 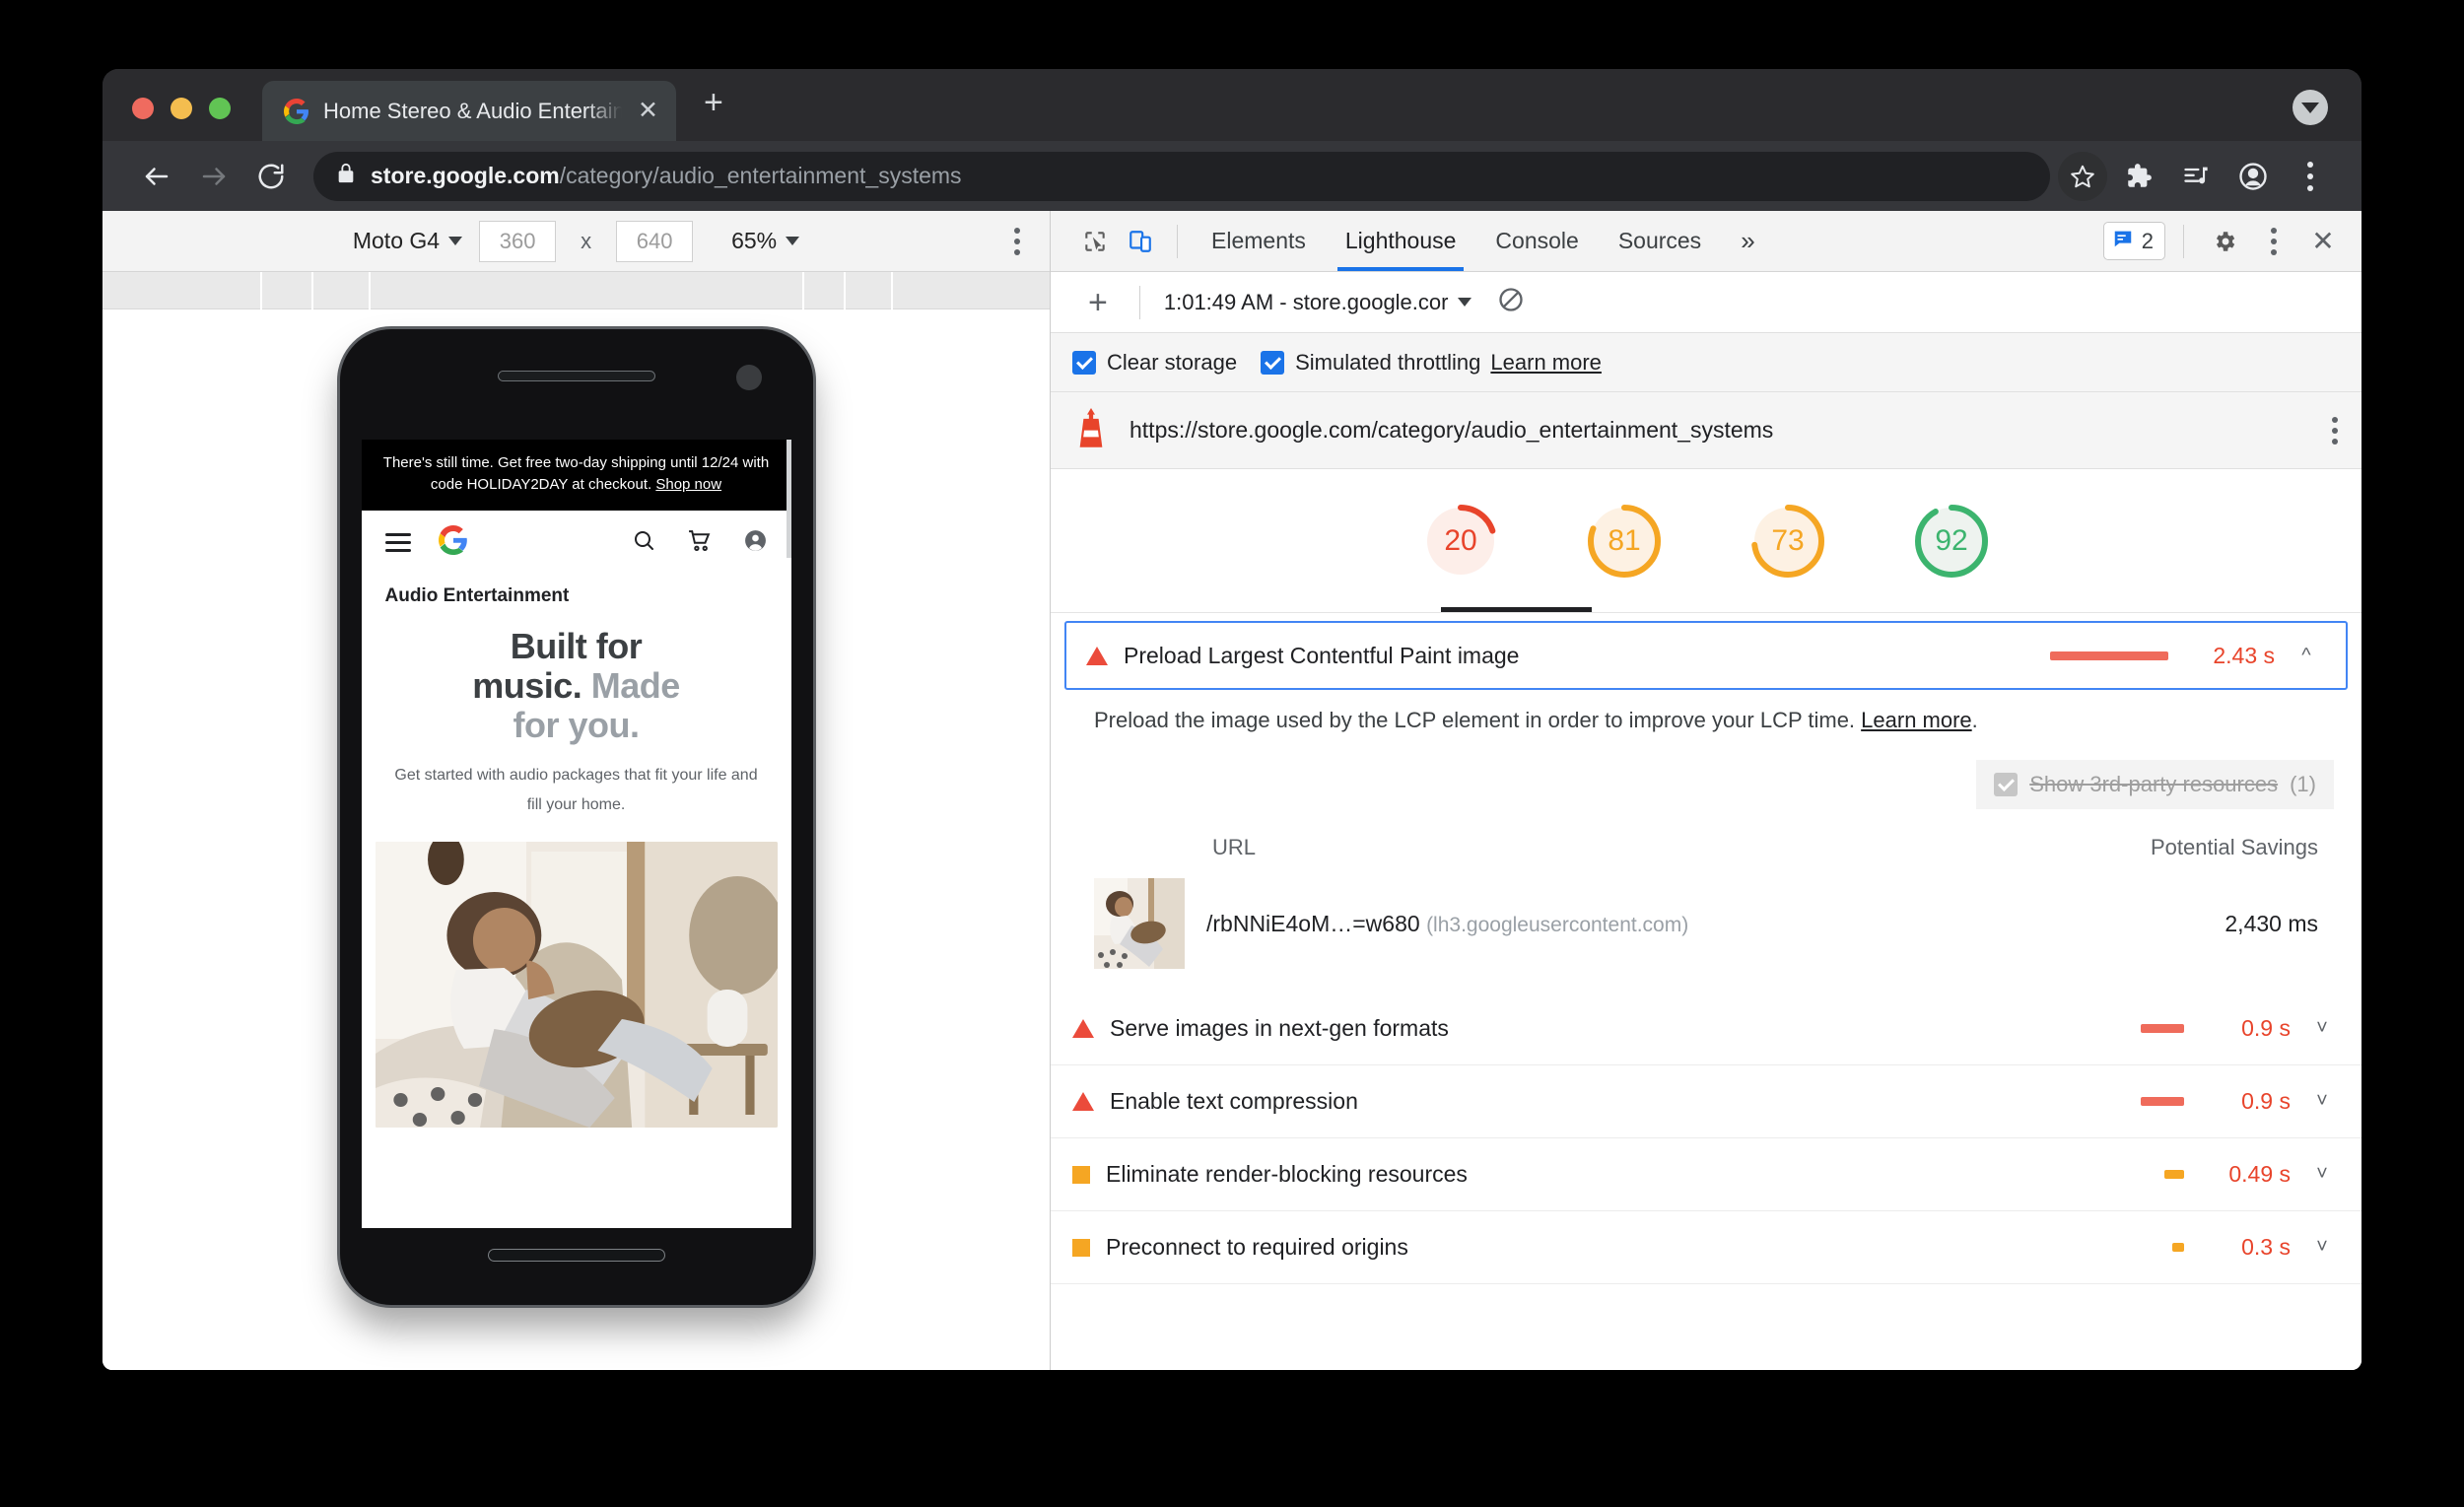 What do you see at coordinates (2155, 784) in the screenshot?
I see `third-party-toggle: Show 3rd-party resources (1)` at bounding box center [2155, 784].